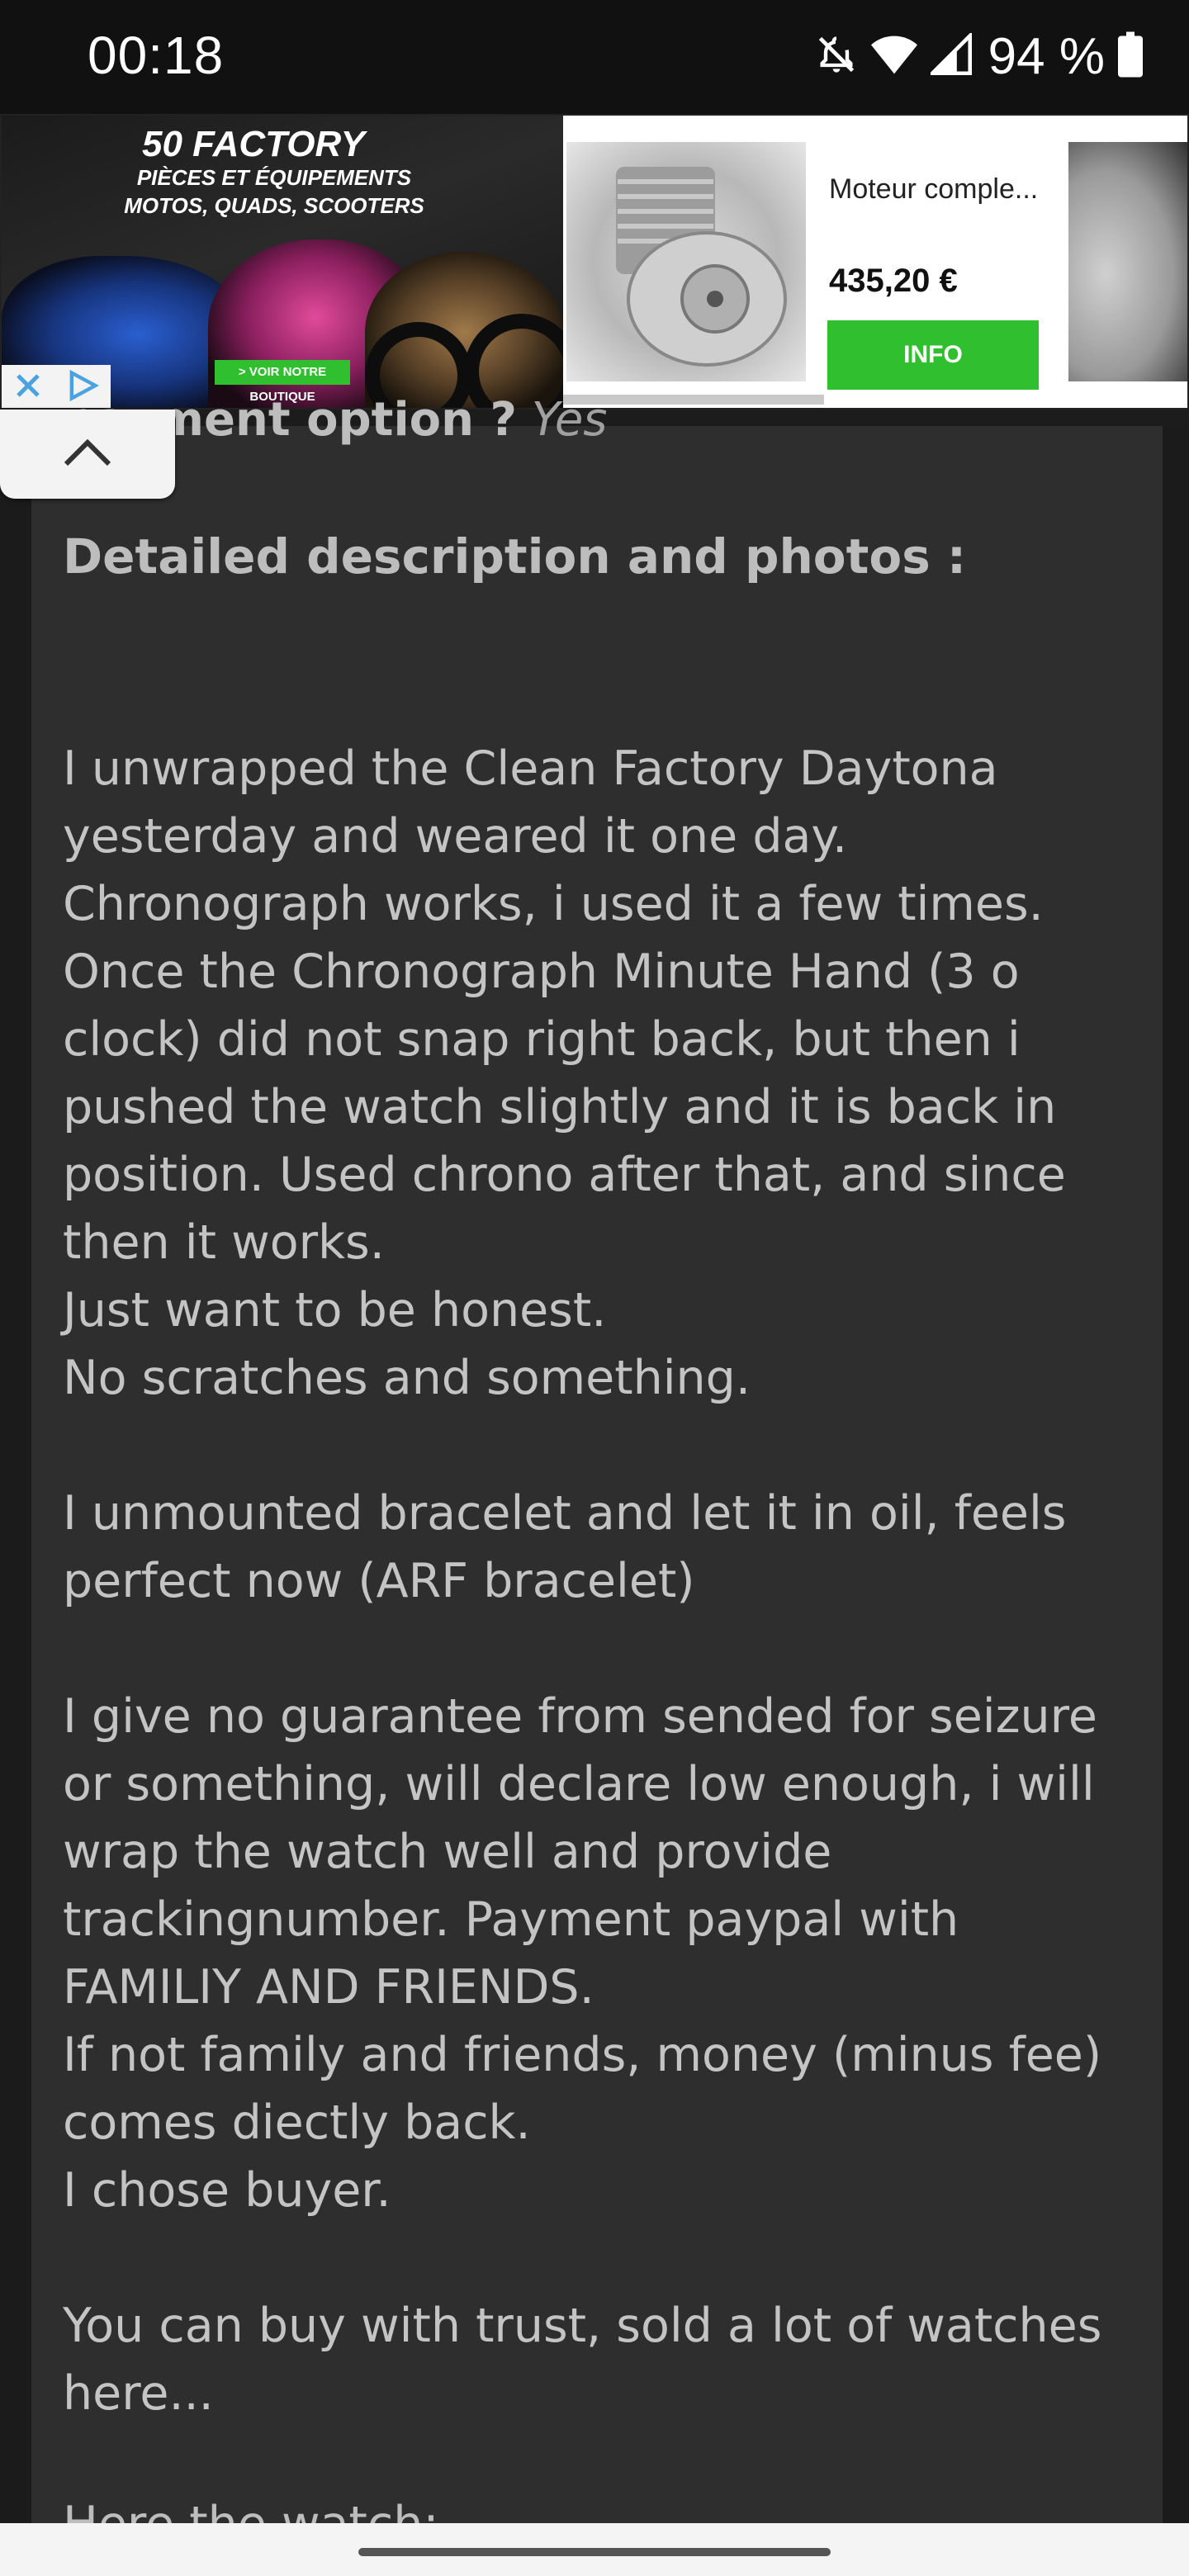 This screenshot has height=2576, width=1189. I want to click on chevron-up-icon, so click(87, 454).